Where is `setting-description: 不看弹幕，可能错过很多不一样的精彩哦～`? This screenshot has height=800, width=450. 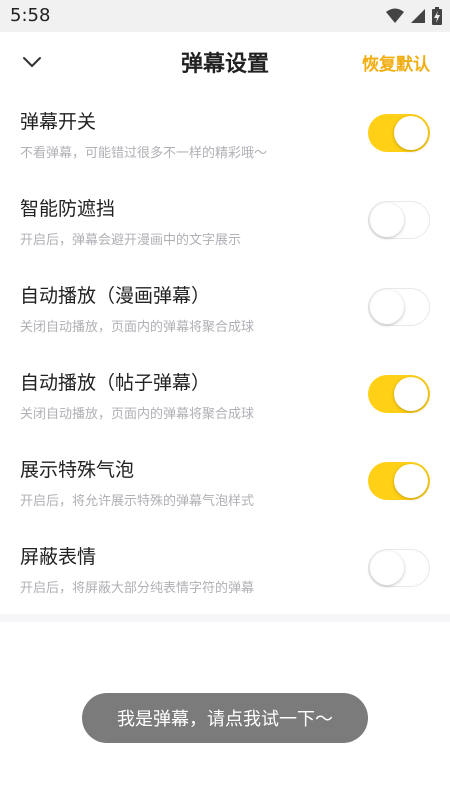 setting-description: 不看弹幕，可能错过很多不一样的精彩哦～ is located at coordinates (144, 153).